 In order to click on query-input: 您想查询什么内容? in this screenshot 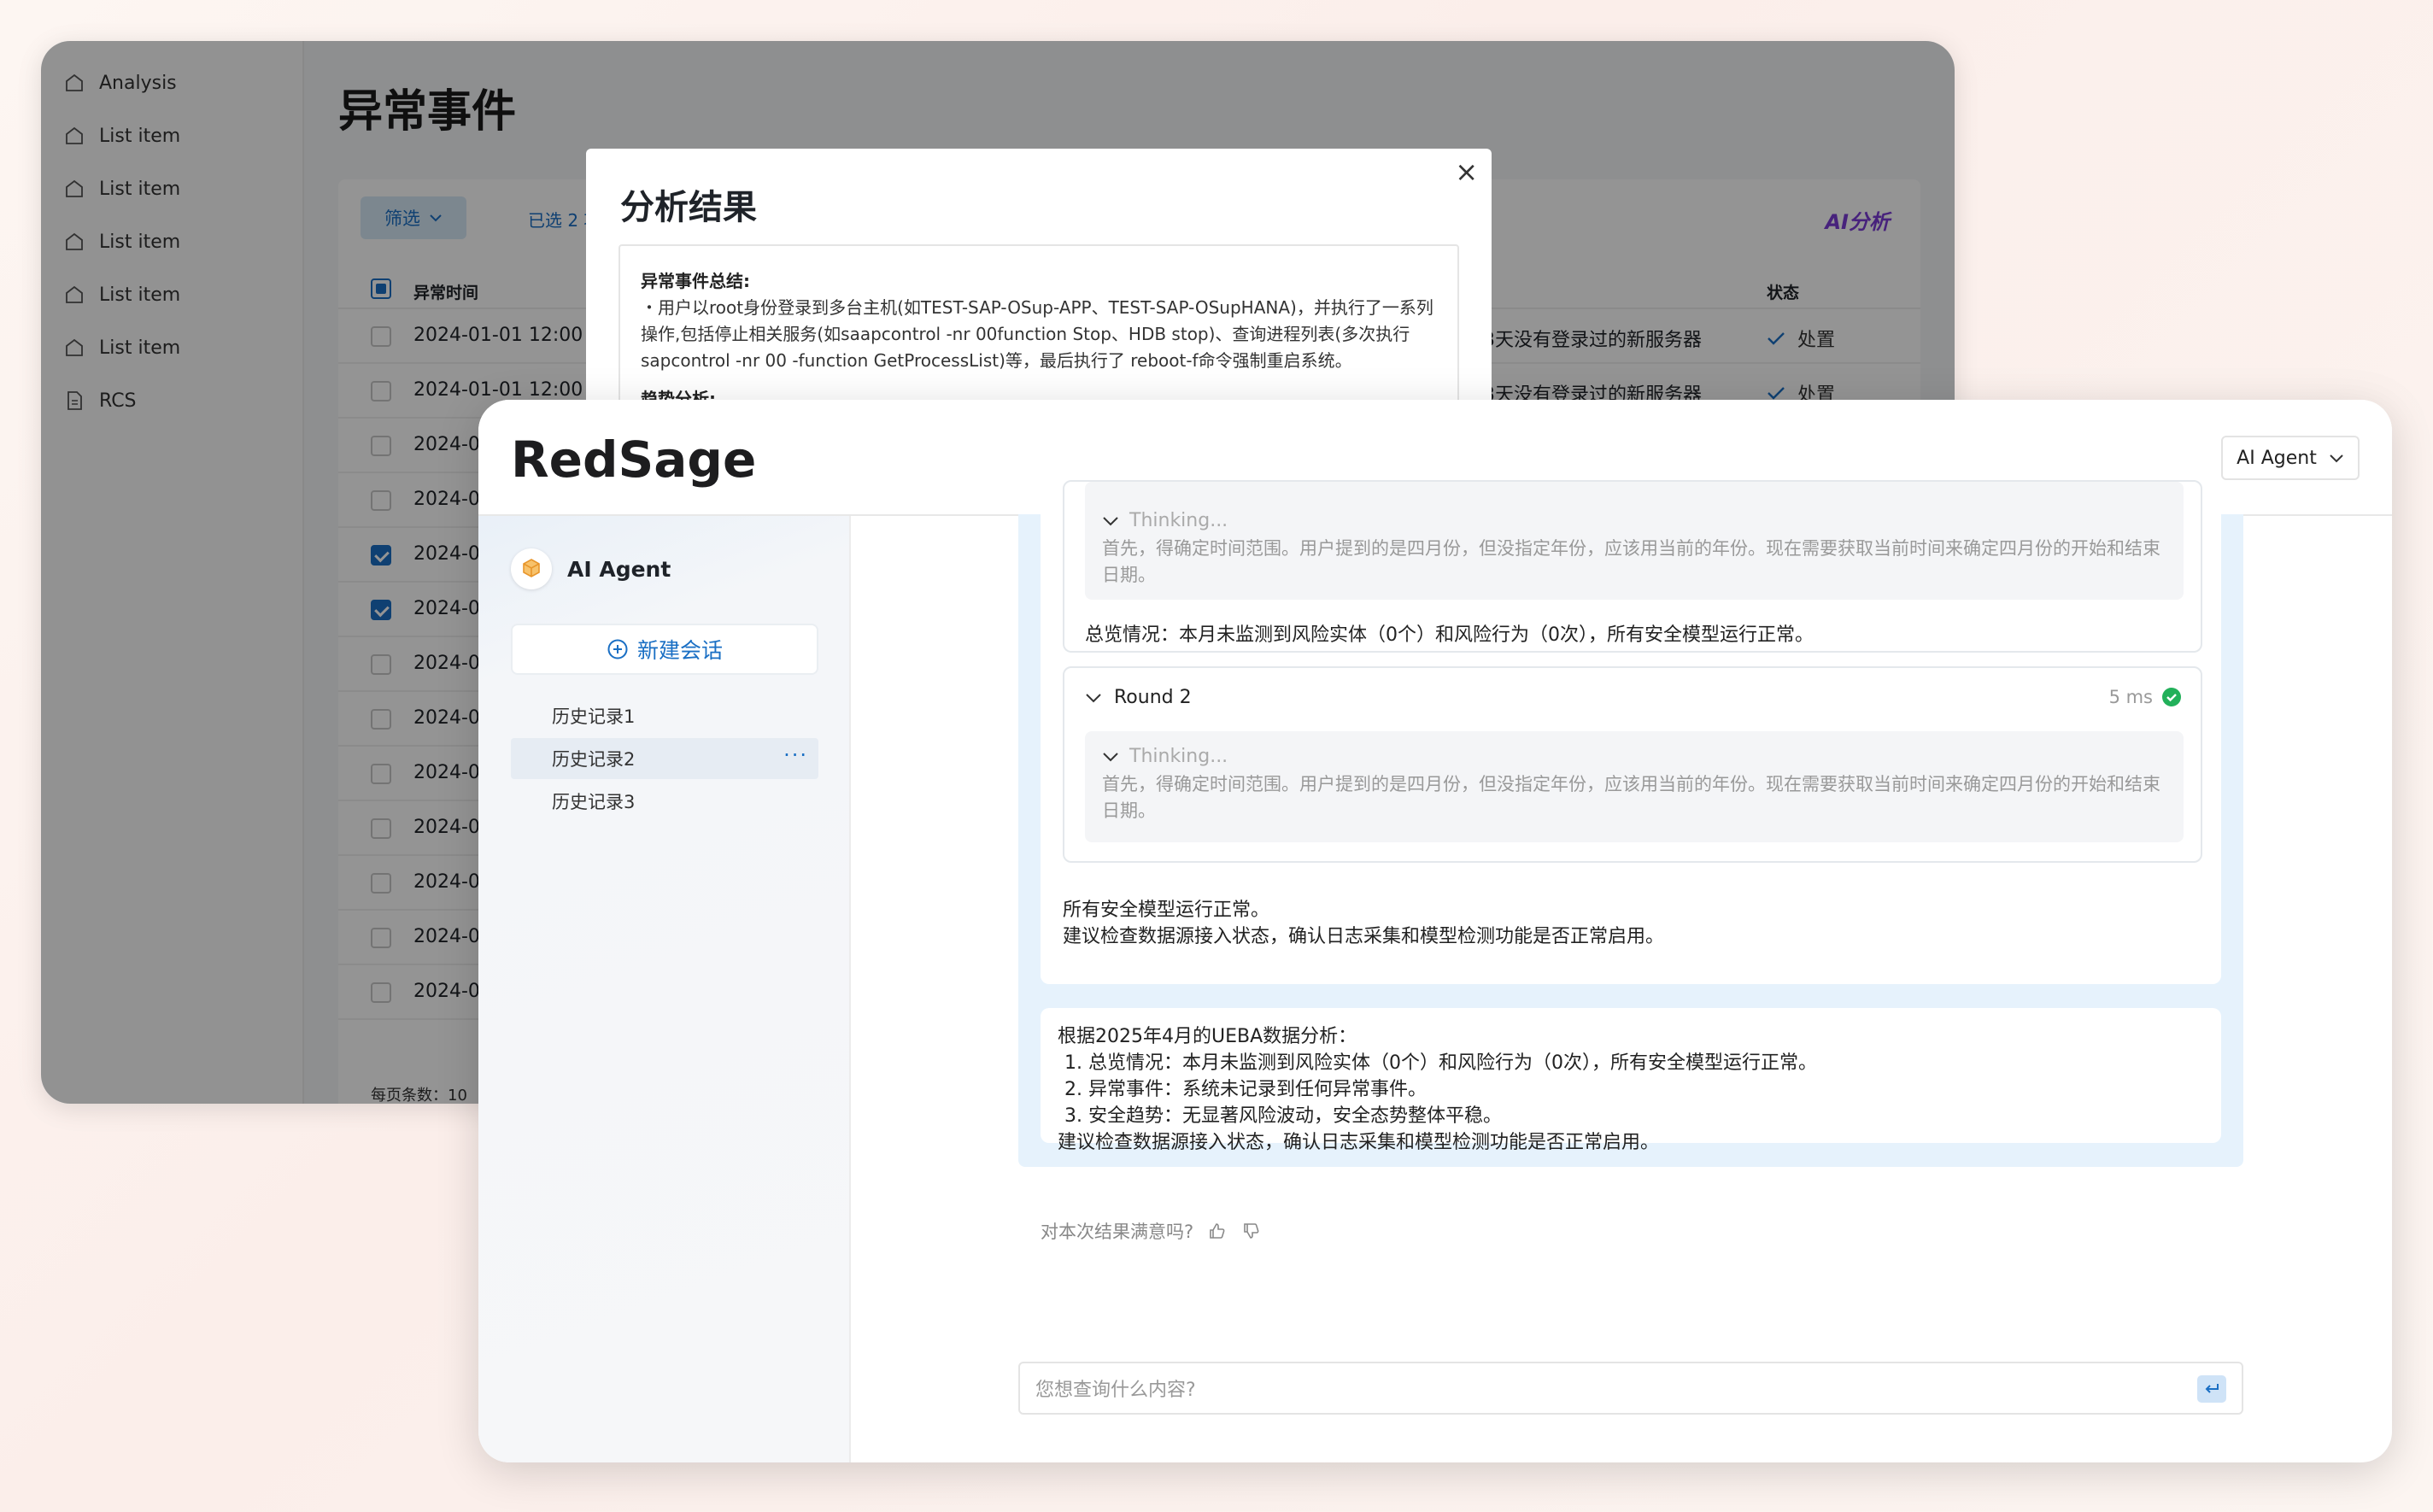, I will do `click(1630, 1388)`.